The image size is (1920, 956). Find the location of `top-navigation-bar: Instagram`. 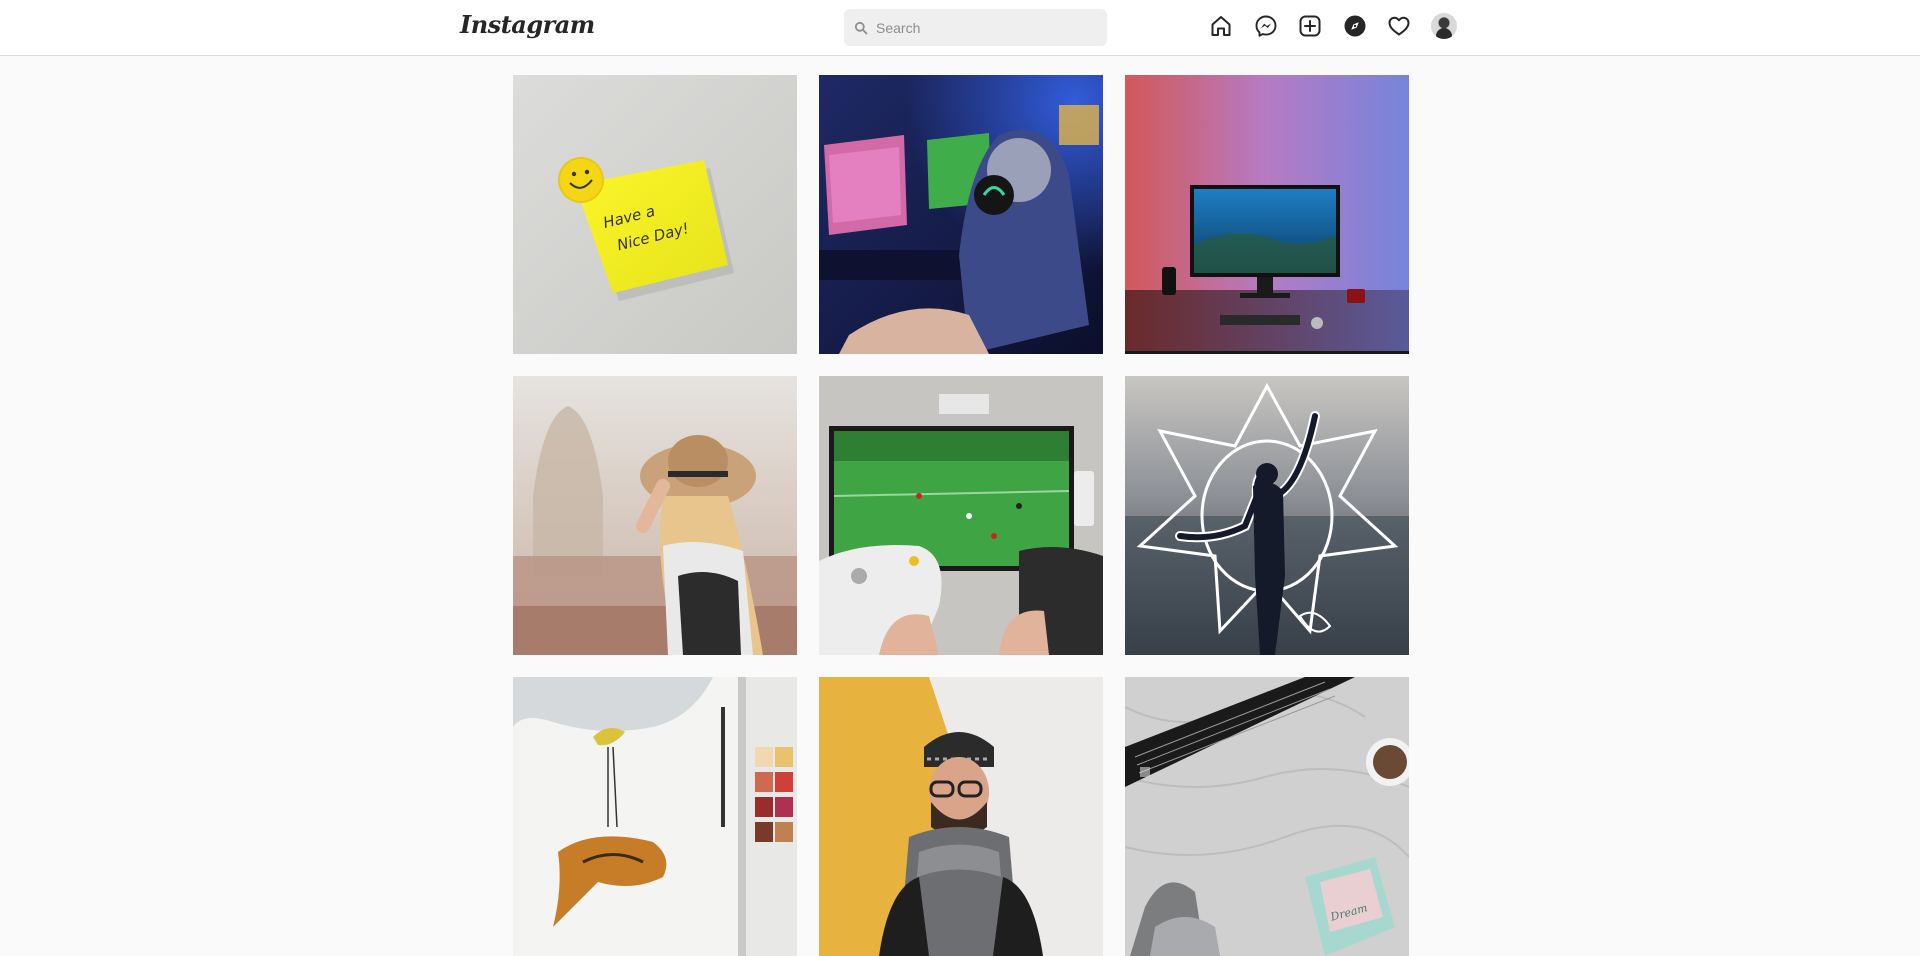

top-navigation-bar: Instagram is located at coordinates (960, 28).